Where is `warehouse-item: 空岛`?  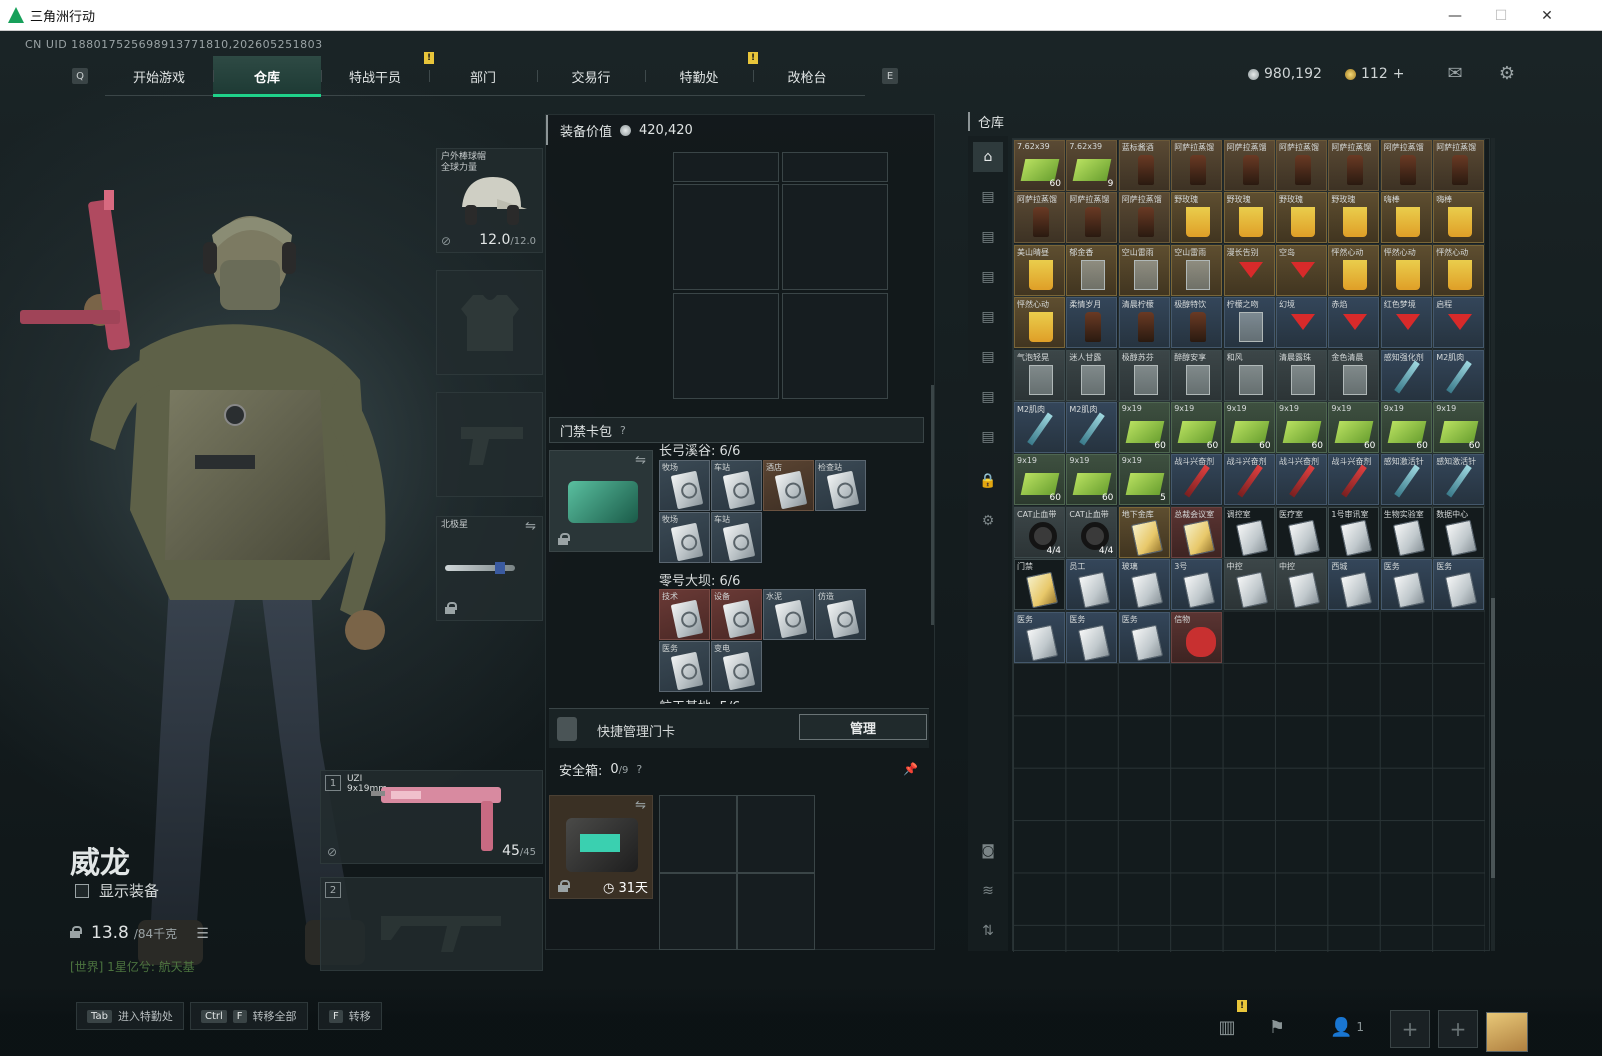 warehouse-item: 空岛 is located at coordinates (1301, 270).